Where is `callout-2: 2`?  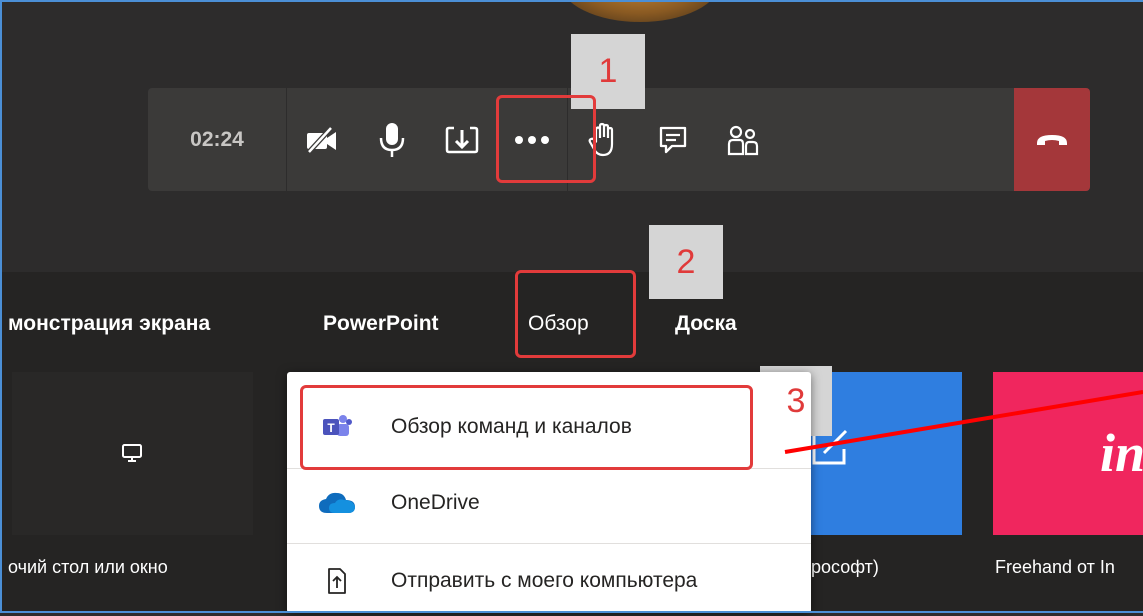 callout-2: 2 is located at coordinates (686, 262).